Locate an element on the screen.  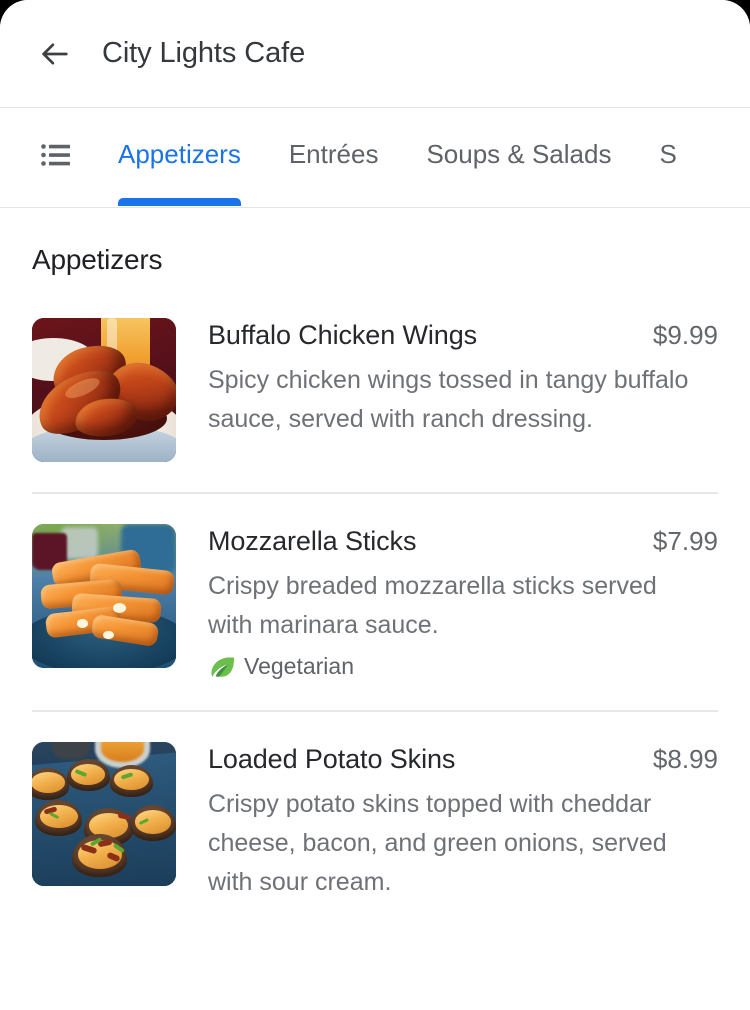
tab-appetizers: Appetizers is located at coordinates (179, 157).